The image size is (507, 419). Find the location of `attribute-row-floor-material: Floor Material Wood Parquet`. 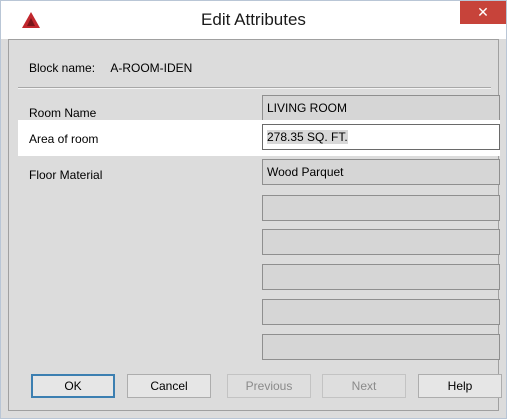

attribute-row-floor-material: Floor Material Wood Parquet is located at coordinates (259, 174).